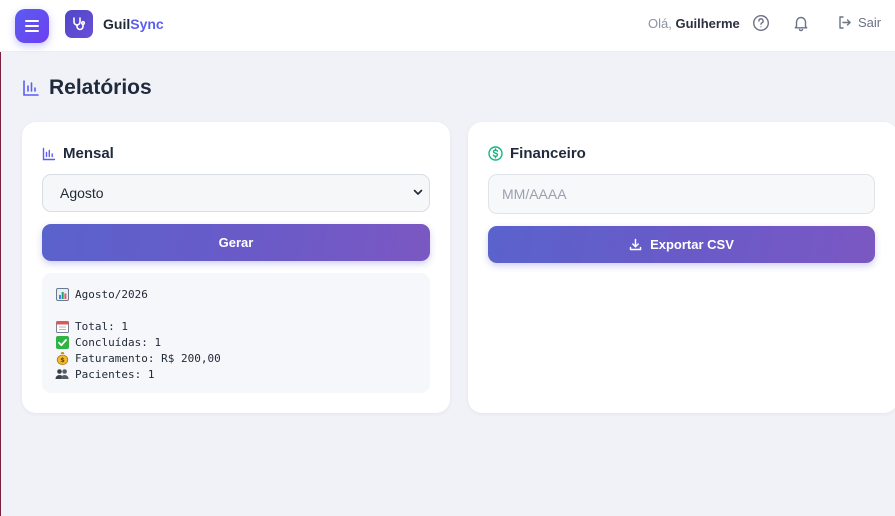 The height and width of the screenshot is (516, 895). Describe the element at coordinates (537, 153) in the screenshot. I see `financial-card-title: Financeiro` at that location.